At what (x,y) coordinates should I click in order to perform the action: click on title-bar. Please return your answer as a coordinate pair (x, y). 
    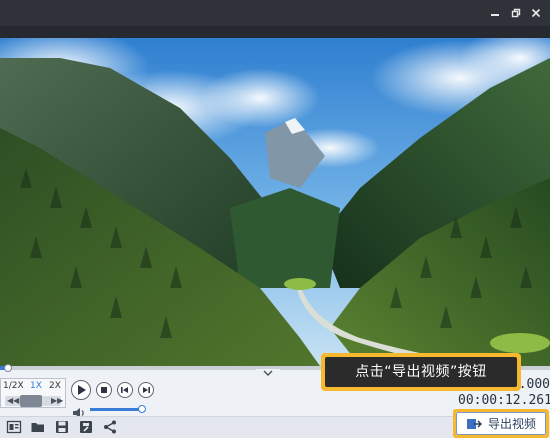
    Looking at the image, I should click on (275, 13).